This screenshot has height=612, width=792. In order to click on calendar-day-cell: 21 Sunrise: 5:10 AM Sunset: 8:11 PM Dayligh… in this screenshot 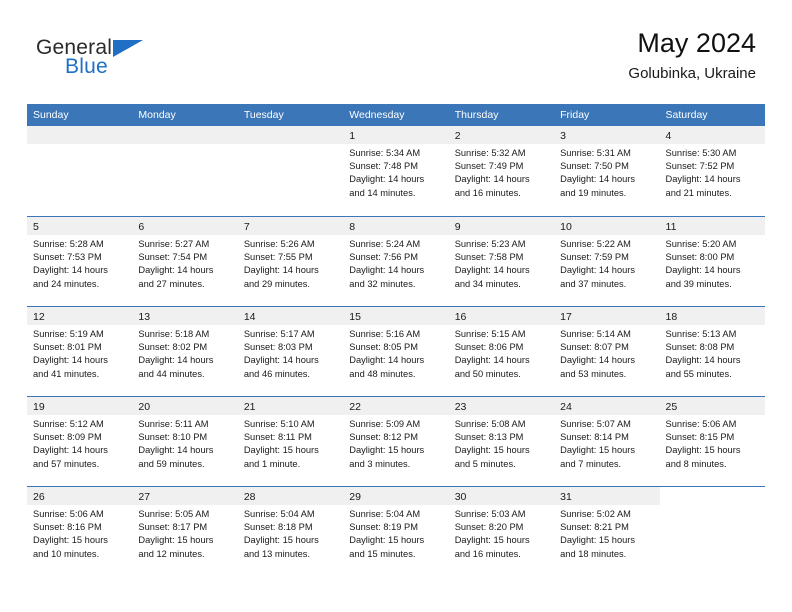, I will do `click(290, 441)`.